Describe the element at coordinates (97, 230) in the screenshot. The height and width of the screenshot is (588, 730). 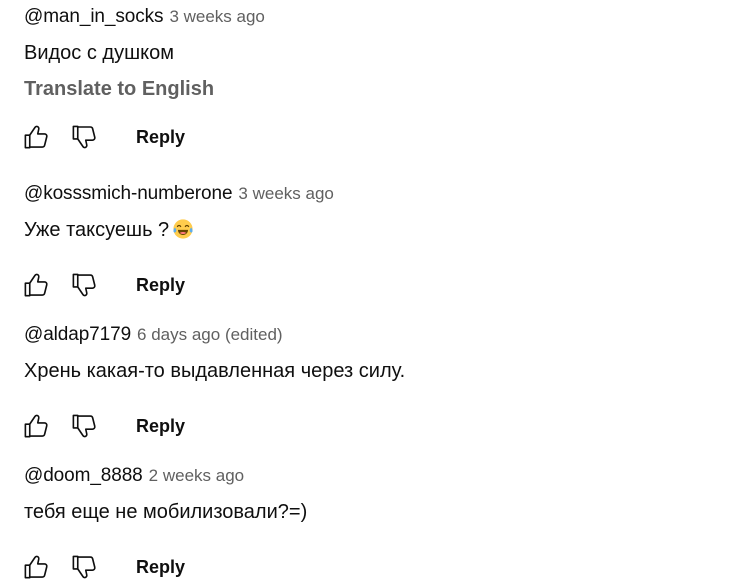
I see `comment-text: Уже таксуешь ?` at that location.